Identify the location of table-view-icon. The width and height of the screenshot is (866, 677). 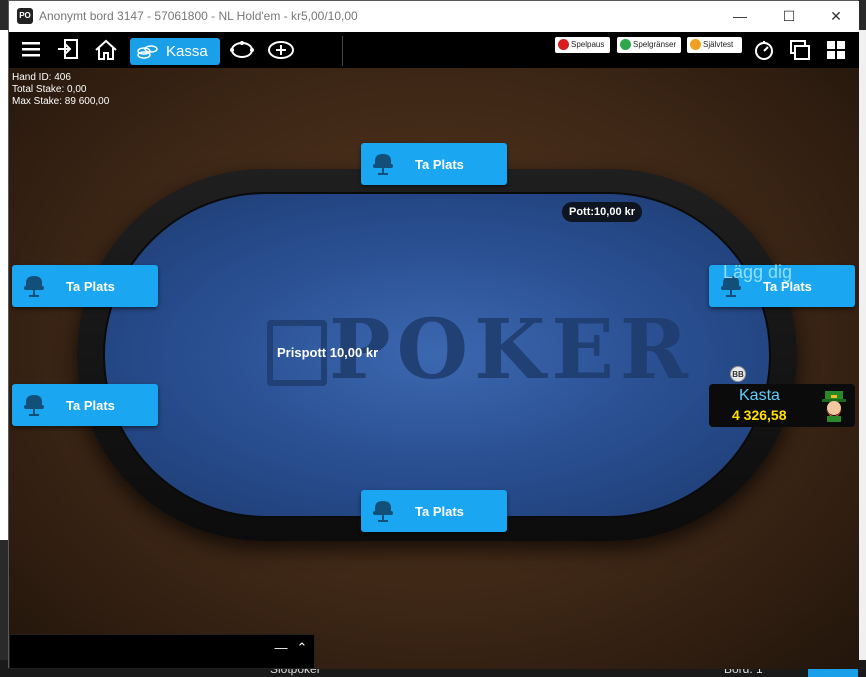
(241, 50).